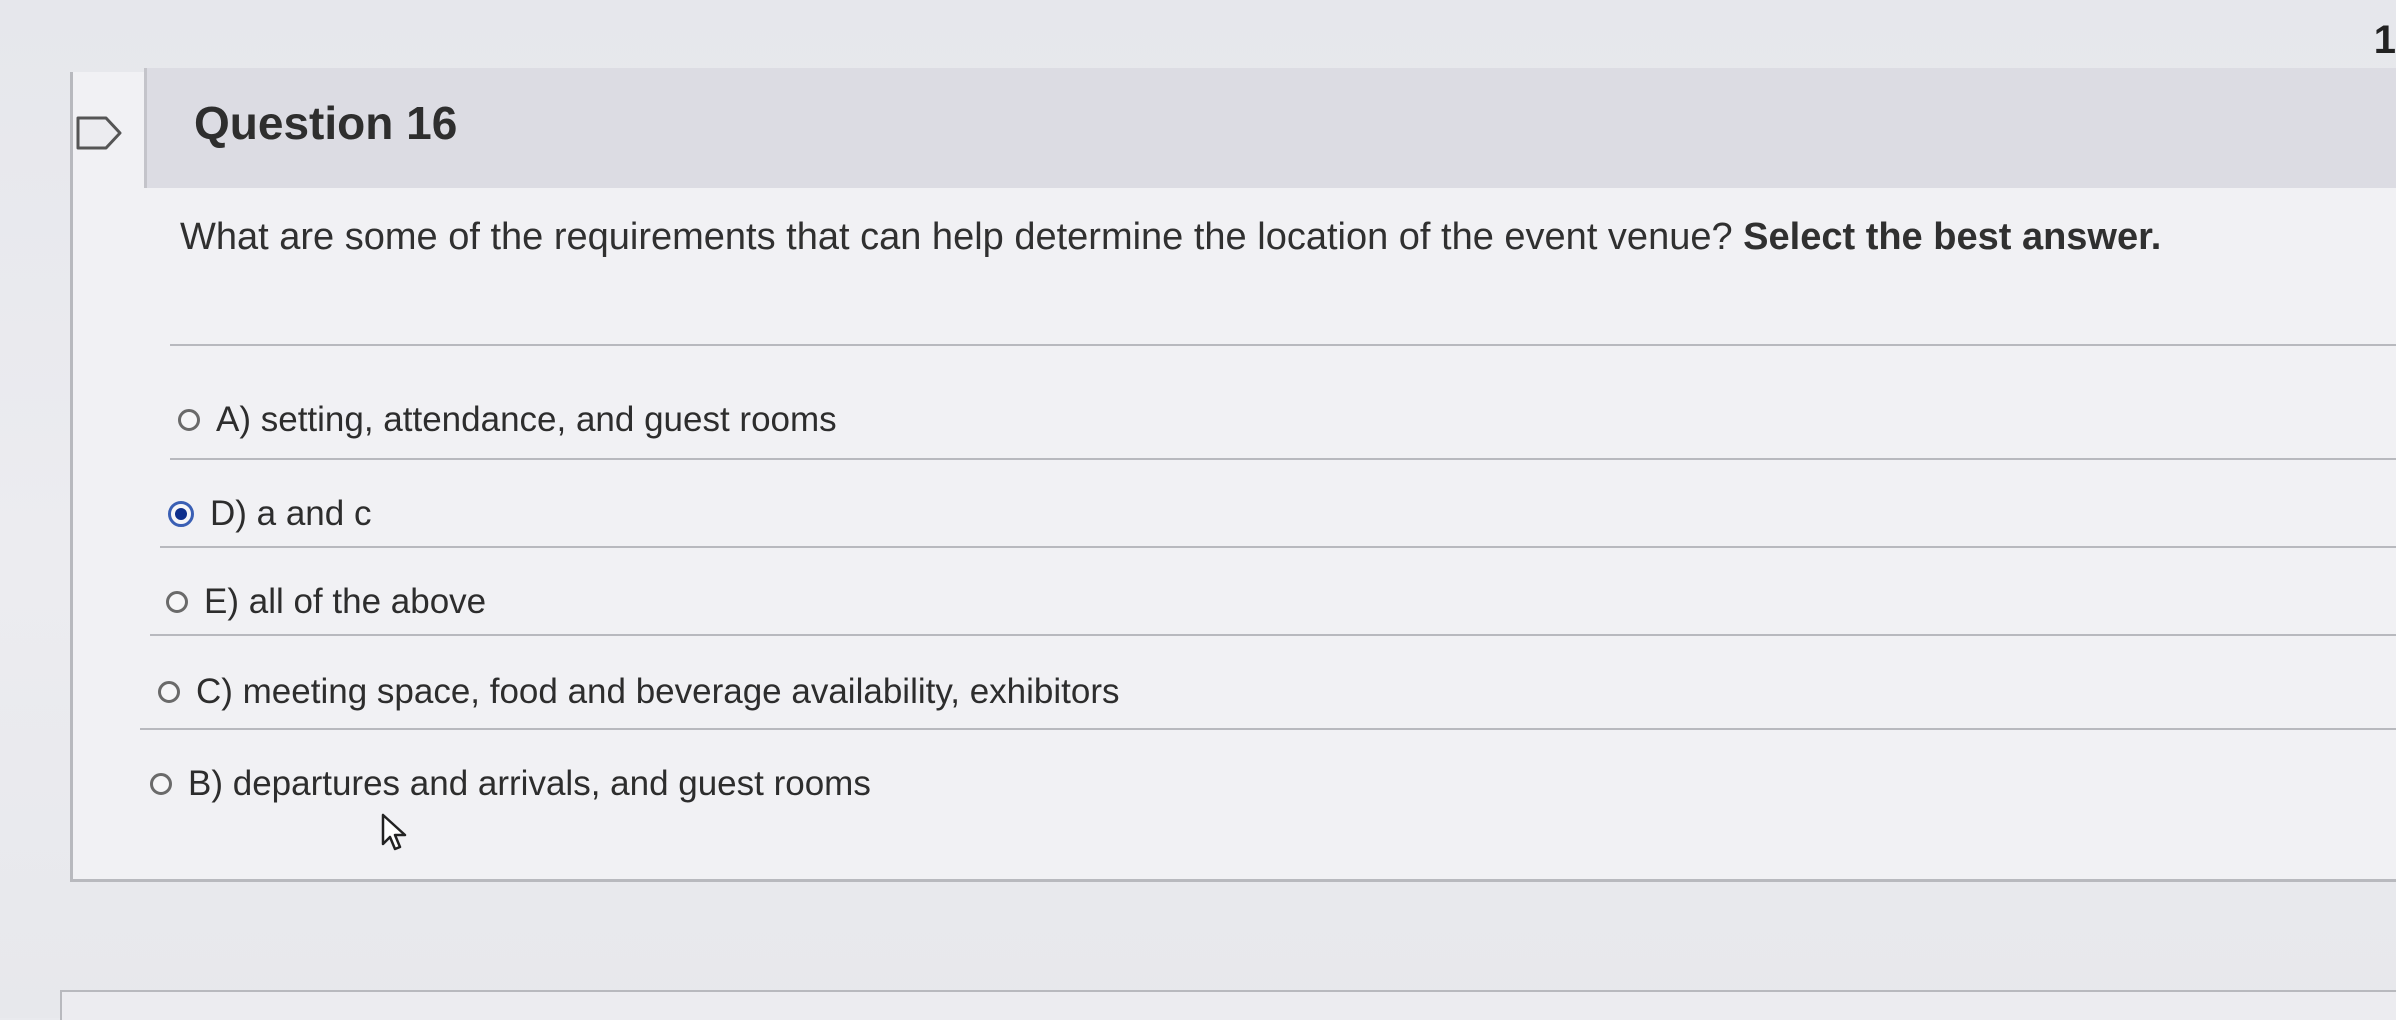 This screenshot has width=2396, height=1020. I want to click on answer-option-d: D) a and c, so click(269, 514).